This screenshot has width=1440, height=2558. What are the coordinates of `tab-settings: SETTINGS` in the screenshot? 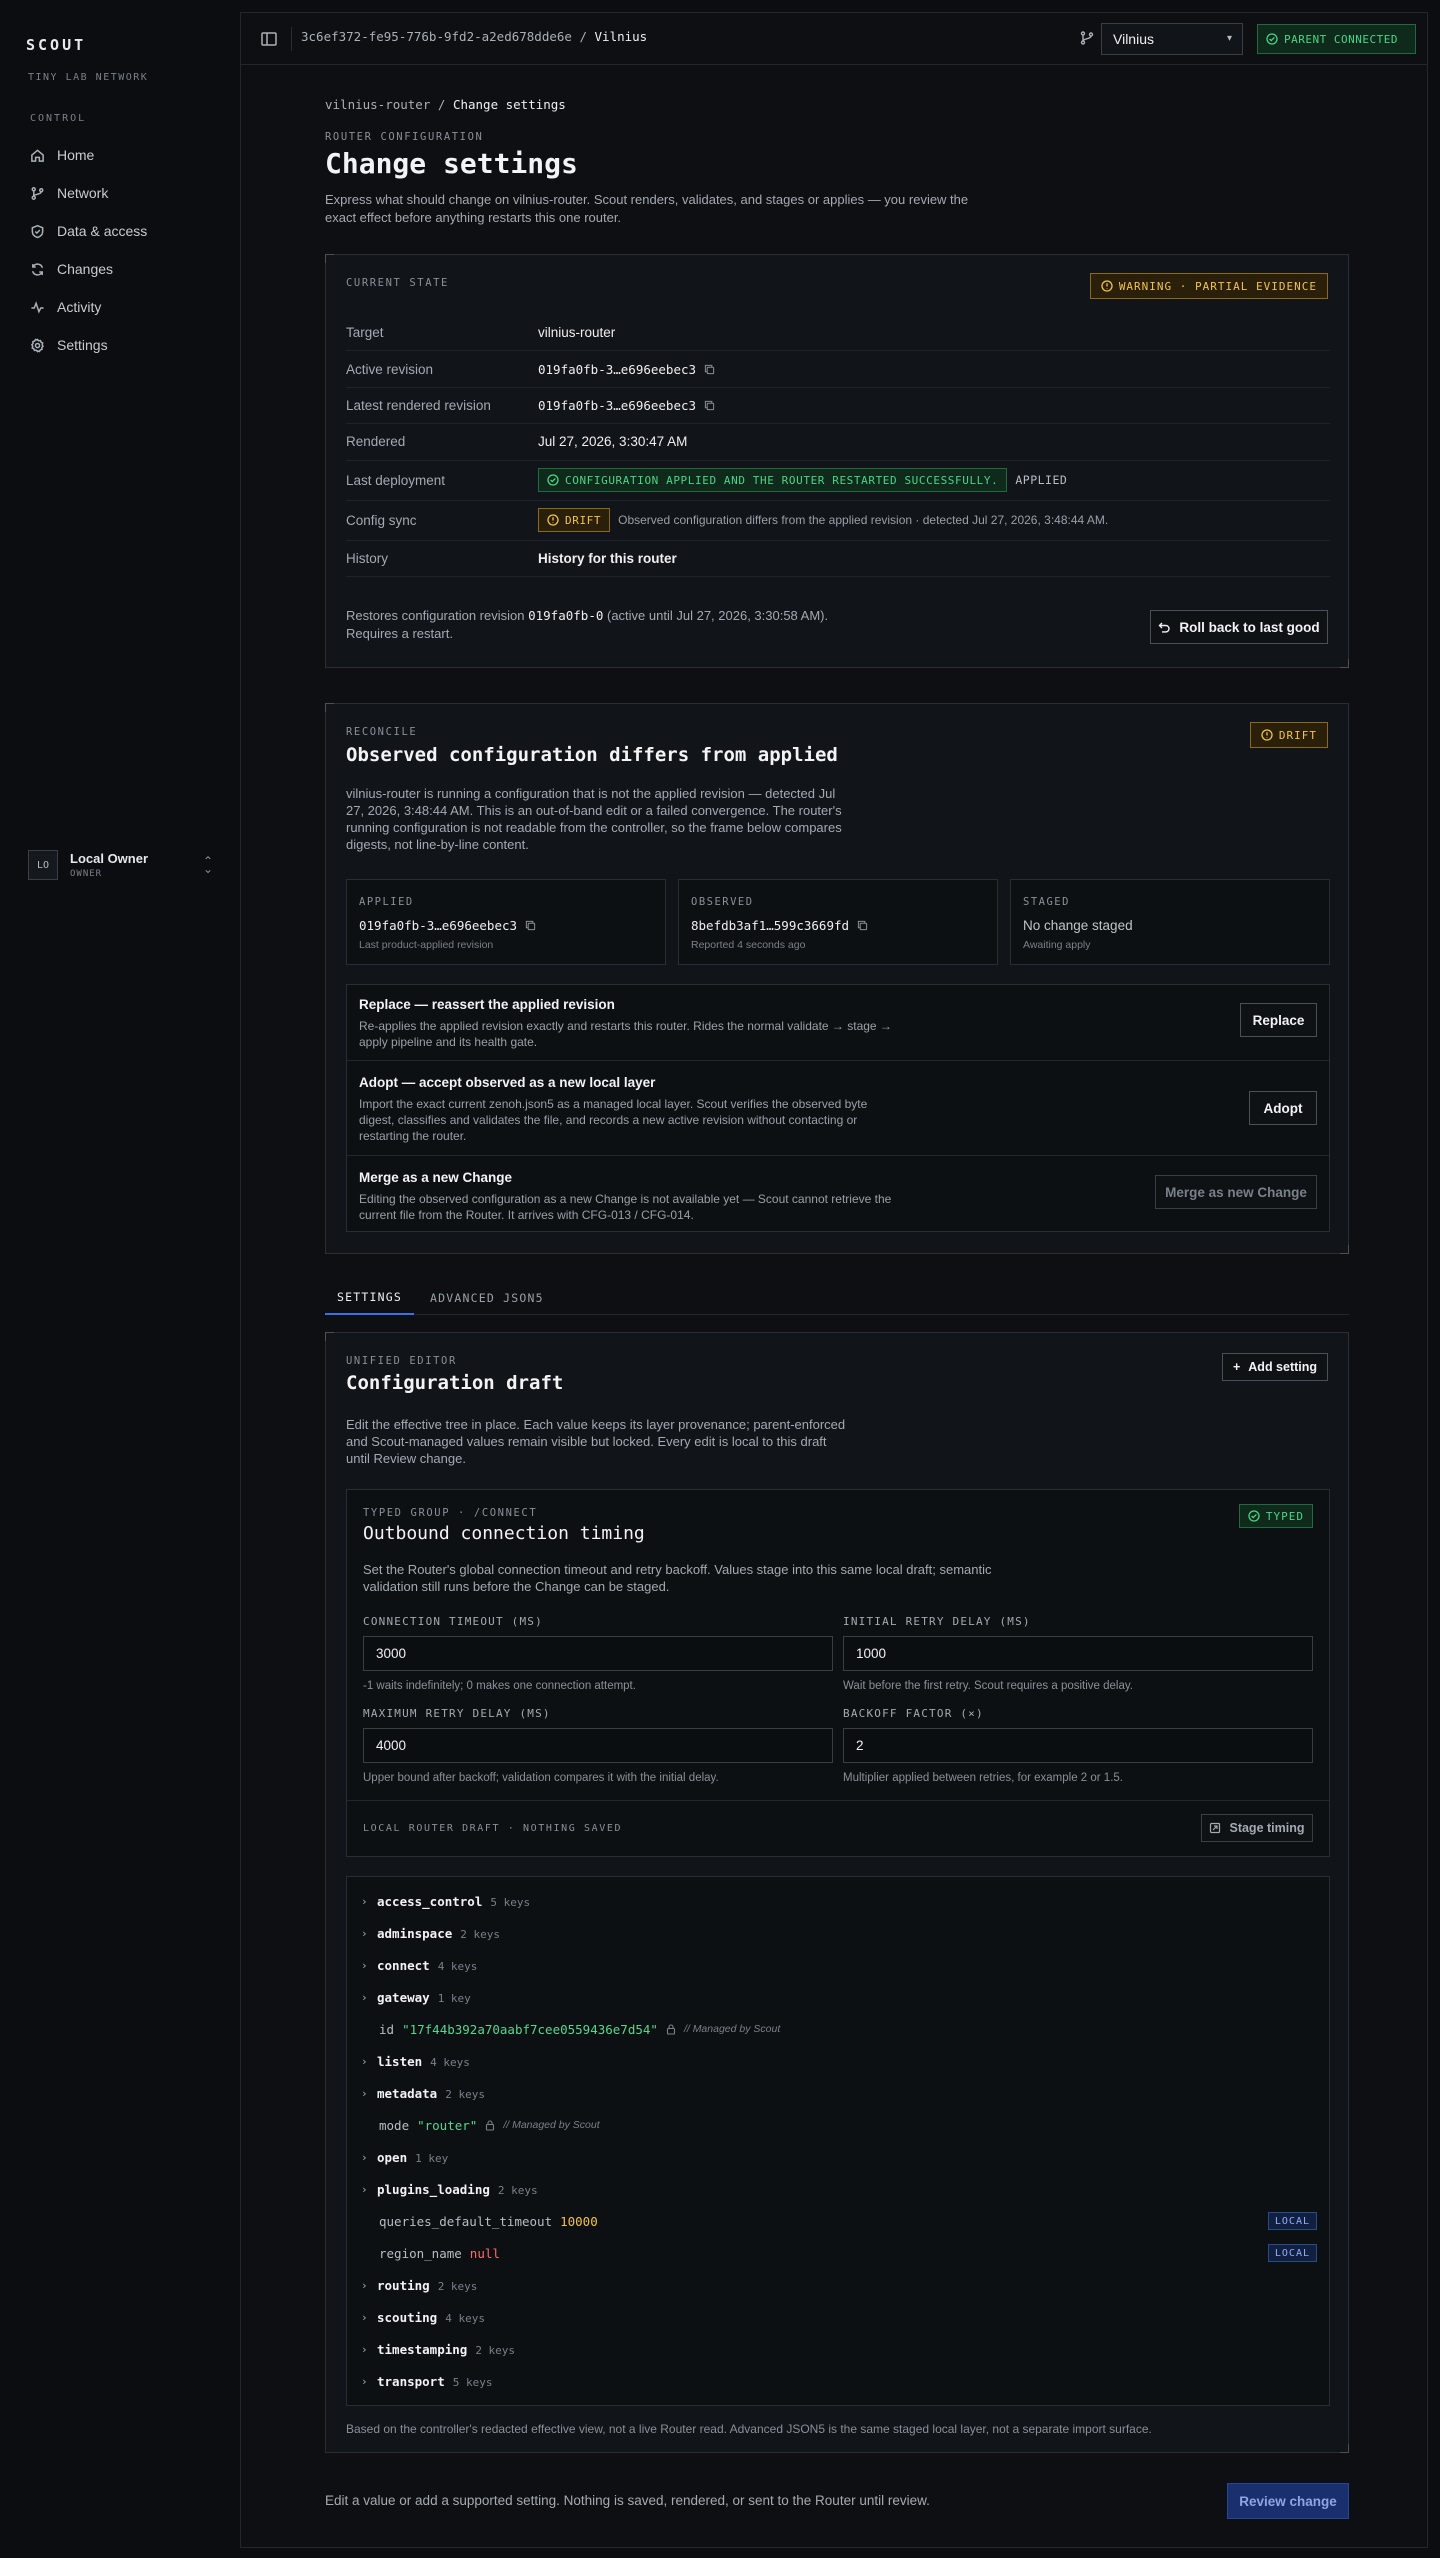 It's located at (369, 1298).